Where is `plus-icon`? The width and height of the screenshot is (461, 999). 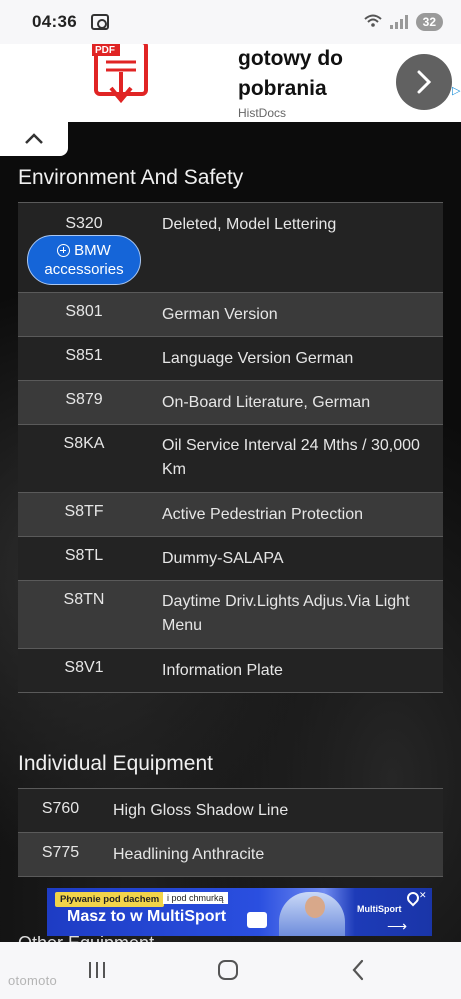 plus-icon is located at coordinates (64, 250).